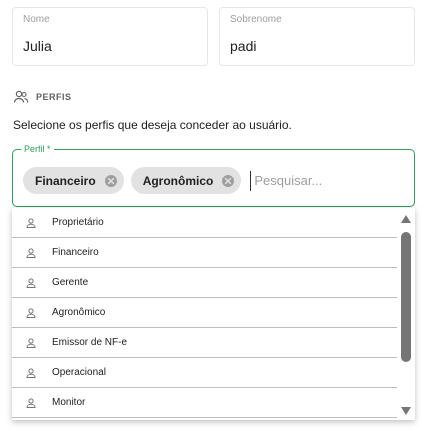  Describe the element at coordinates (78, 222) in the screenshot. I see `option-label: Proprietário` at that location.